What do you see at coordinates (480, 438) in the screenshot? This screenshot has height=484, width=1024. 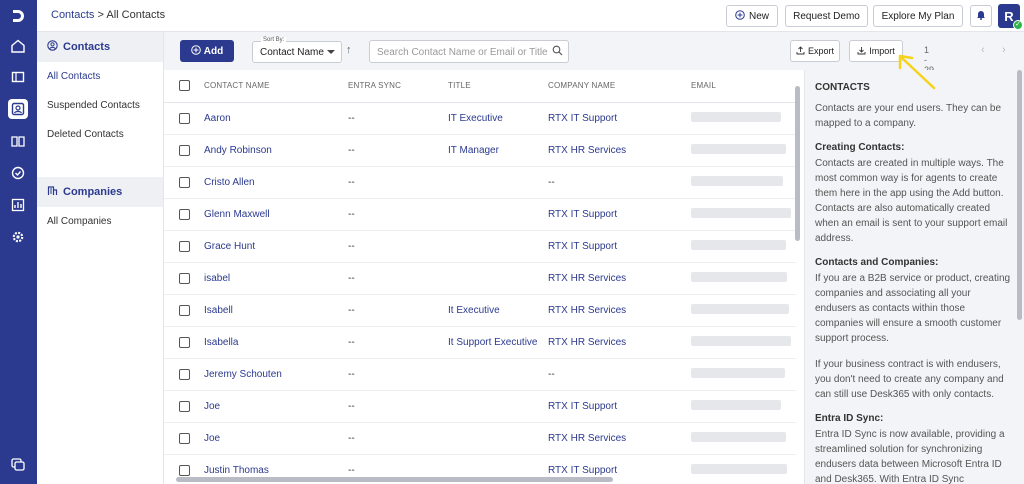 I see `table-row: Joe -- RTX HR Services` at bounding box center [480, 438].